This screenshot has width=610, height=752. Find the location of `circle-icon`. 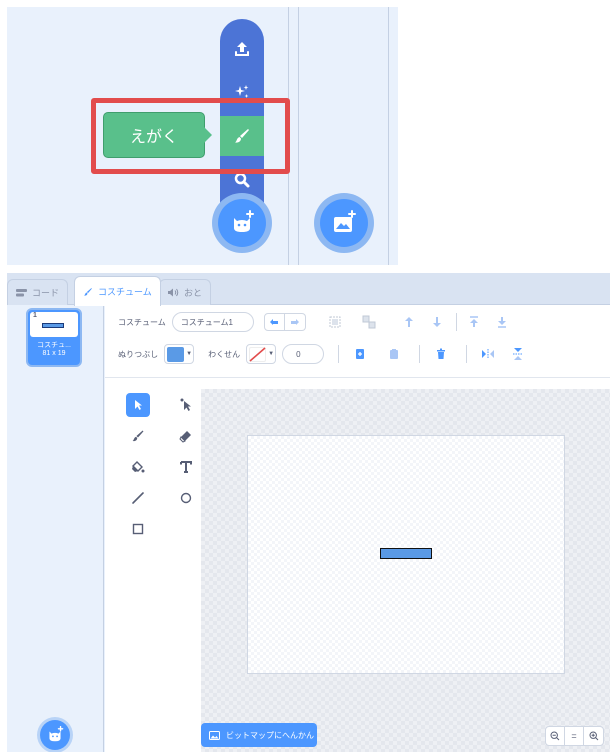

circle-icon is located at coordinates (186, 498).